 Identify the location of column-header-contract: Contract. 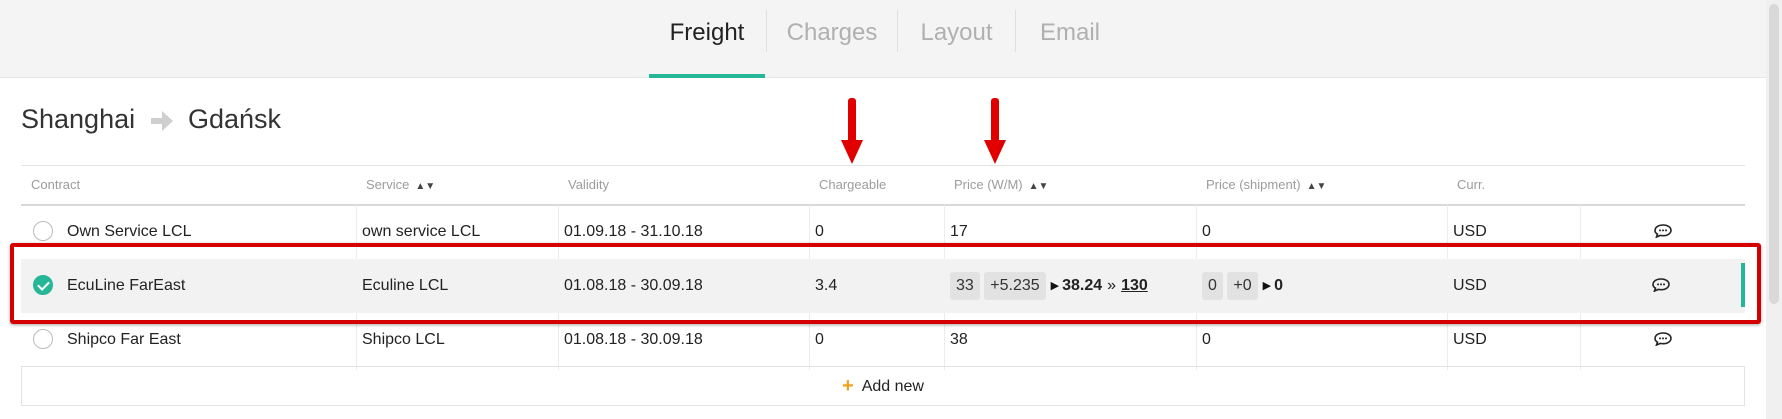
(56, 184).